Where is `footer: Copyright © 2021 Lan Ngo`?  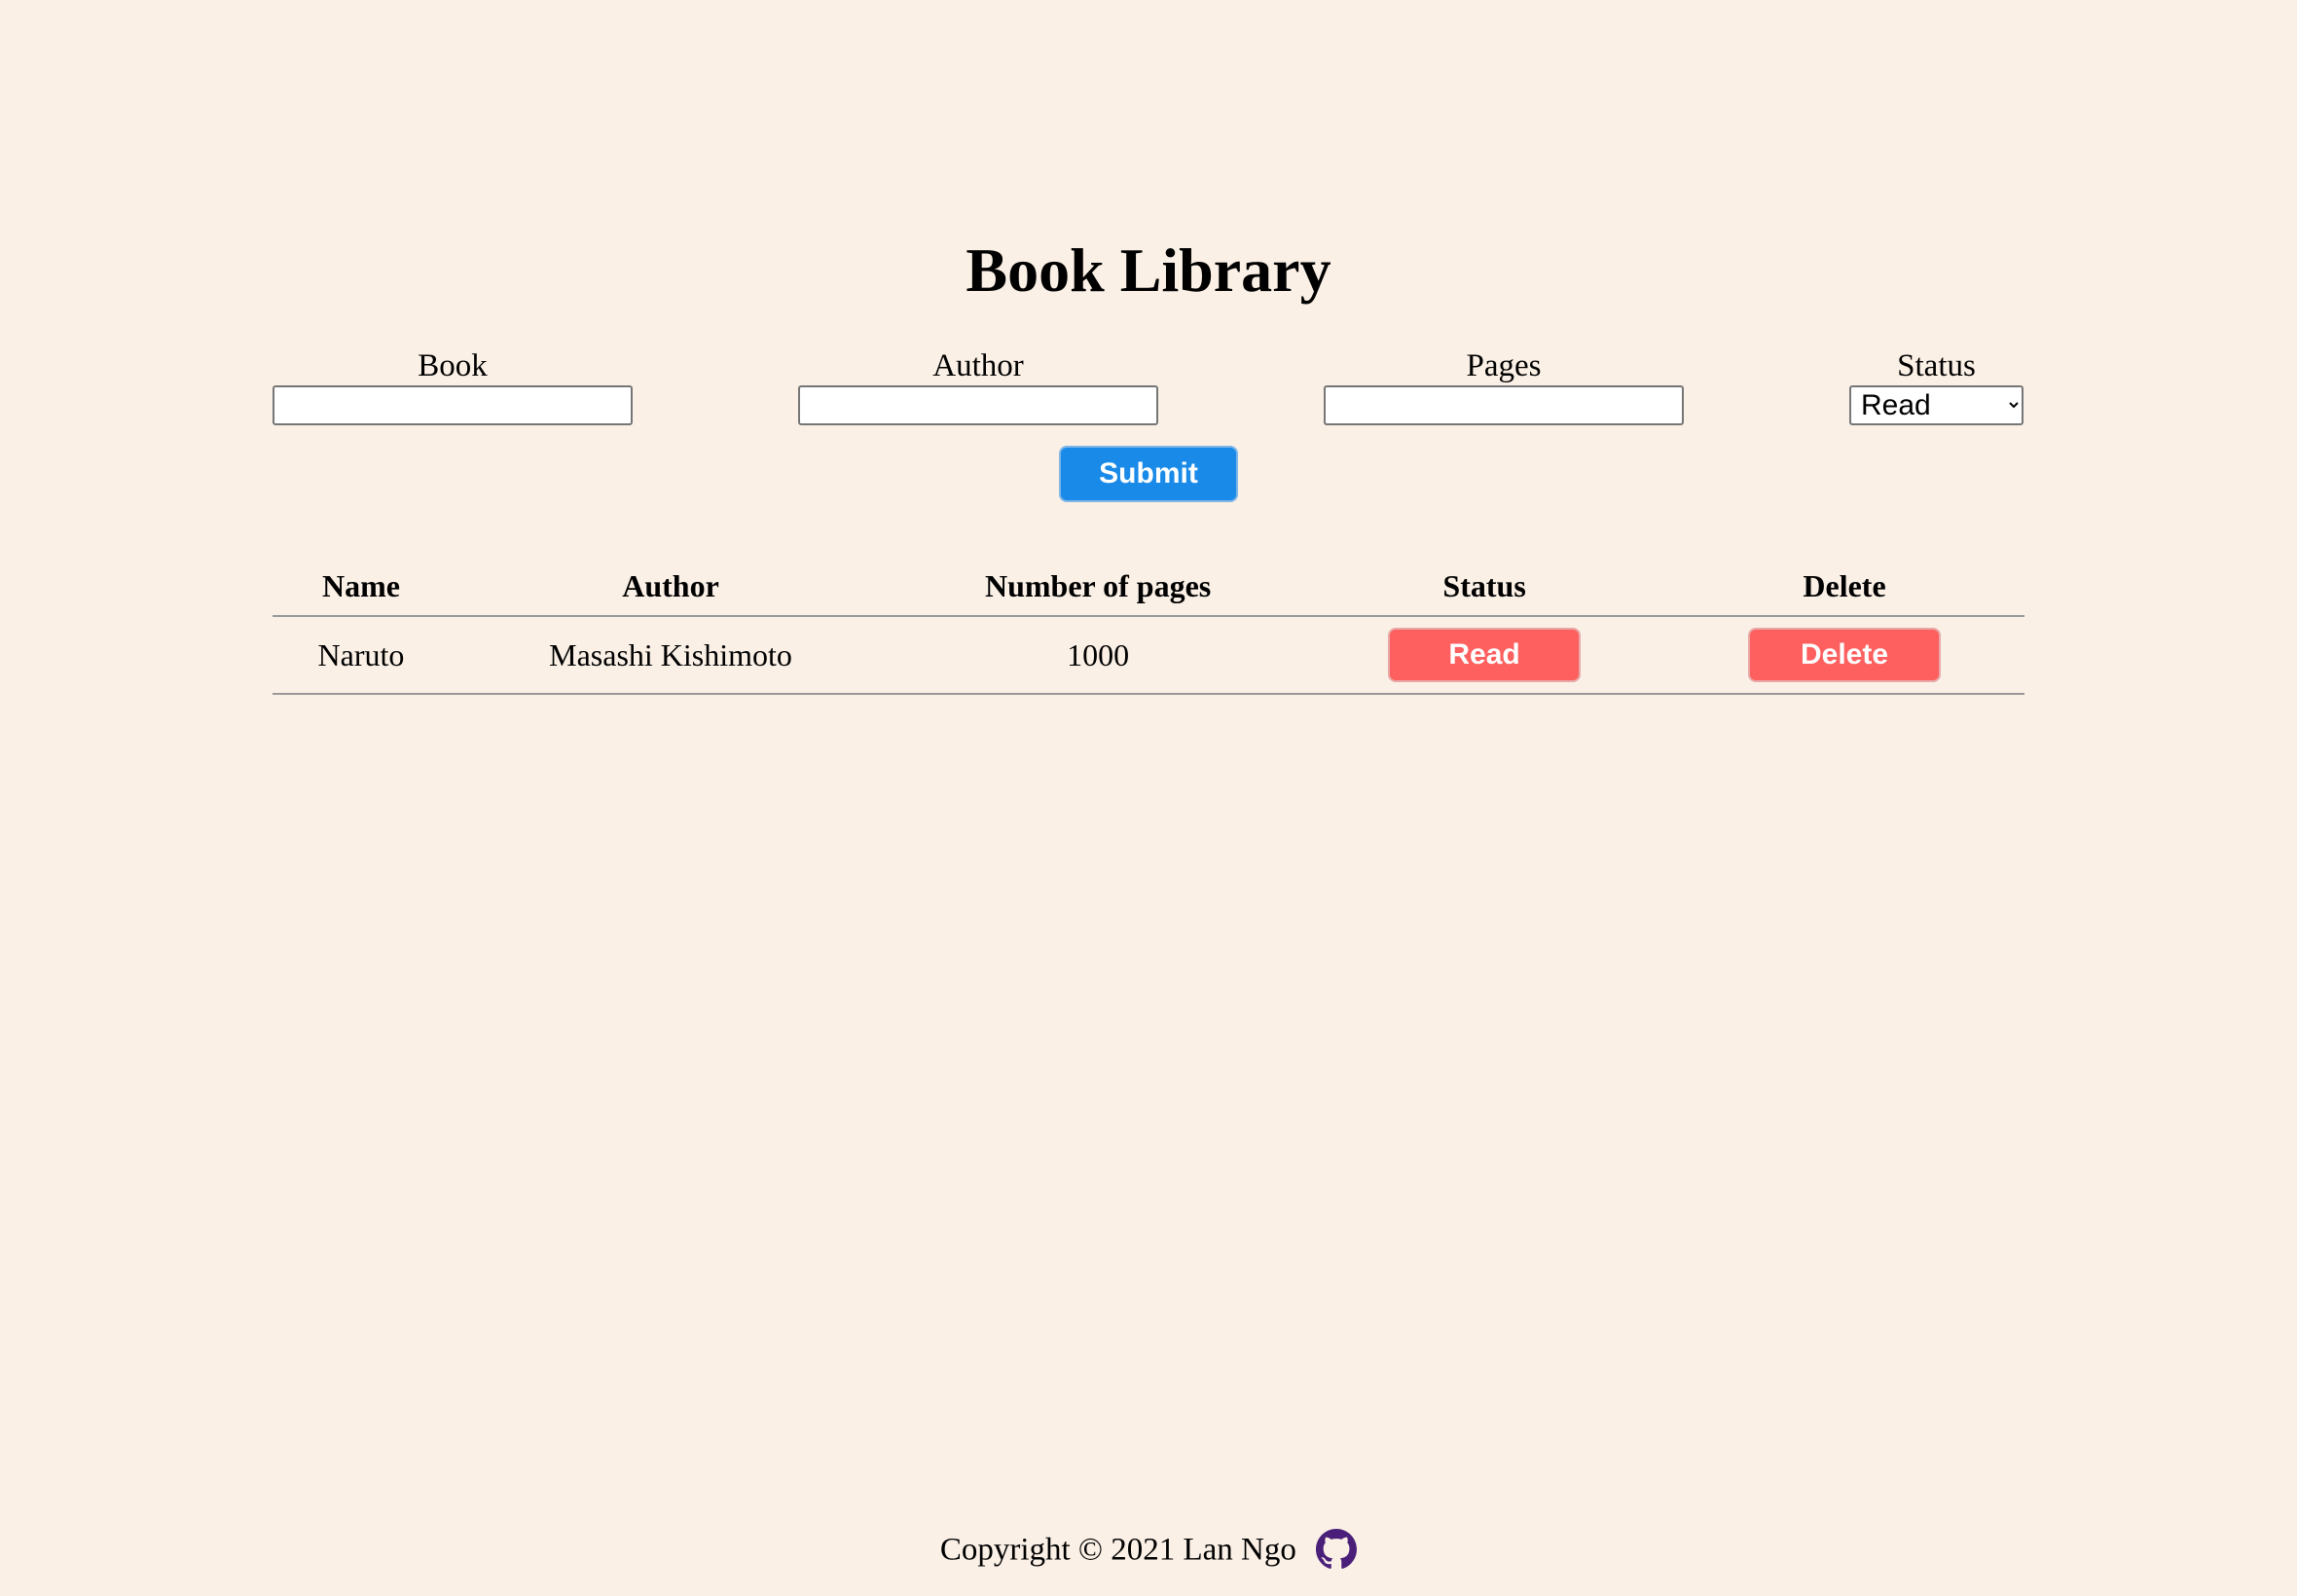 footer: Copyright © 2021 Lan Ngo is located at coordinates (1148, 1549).